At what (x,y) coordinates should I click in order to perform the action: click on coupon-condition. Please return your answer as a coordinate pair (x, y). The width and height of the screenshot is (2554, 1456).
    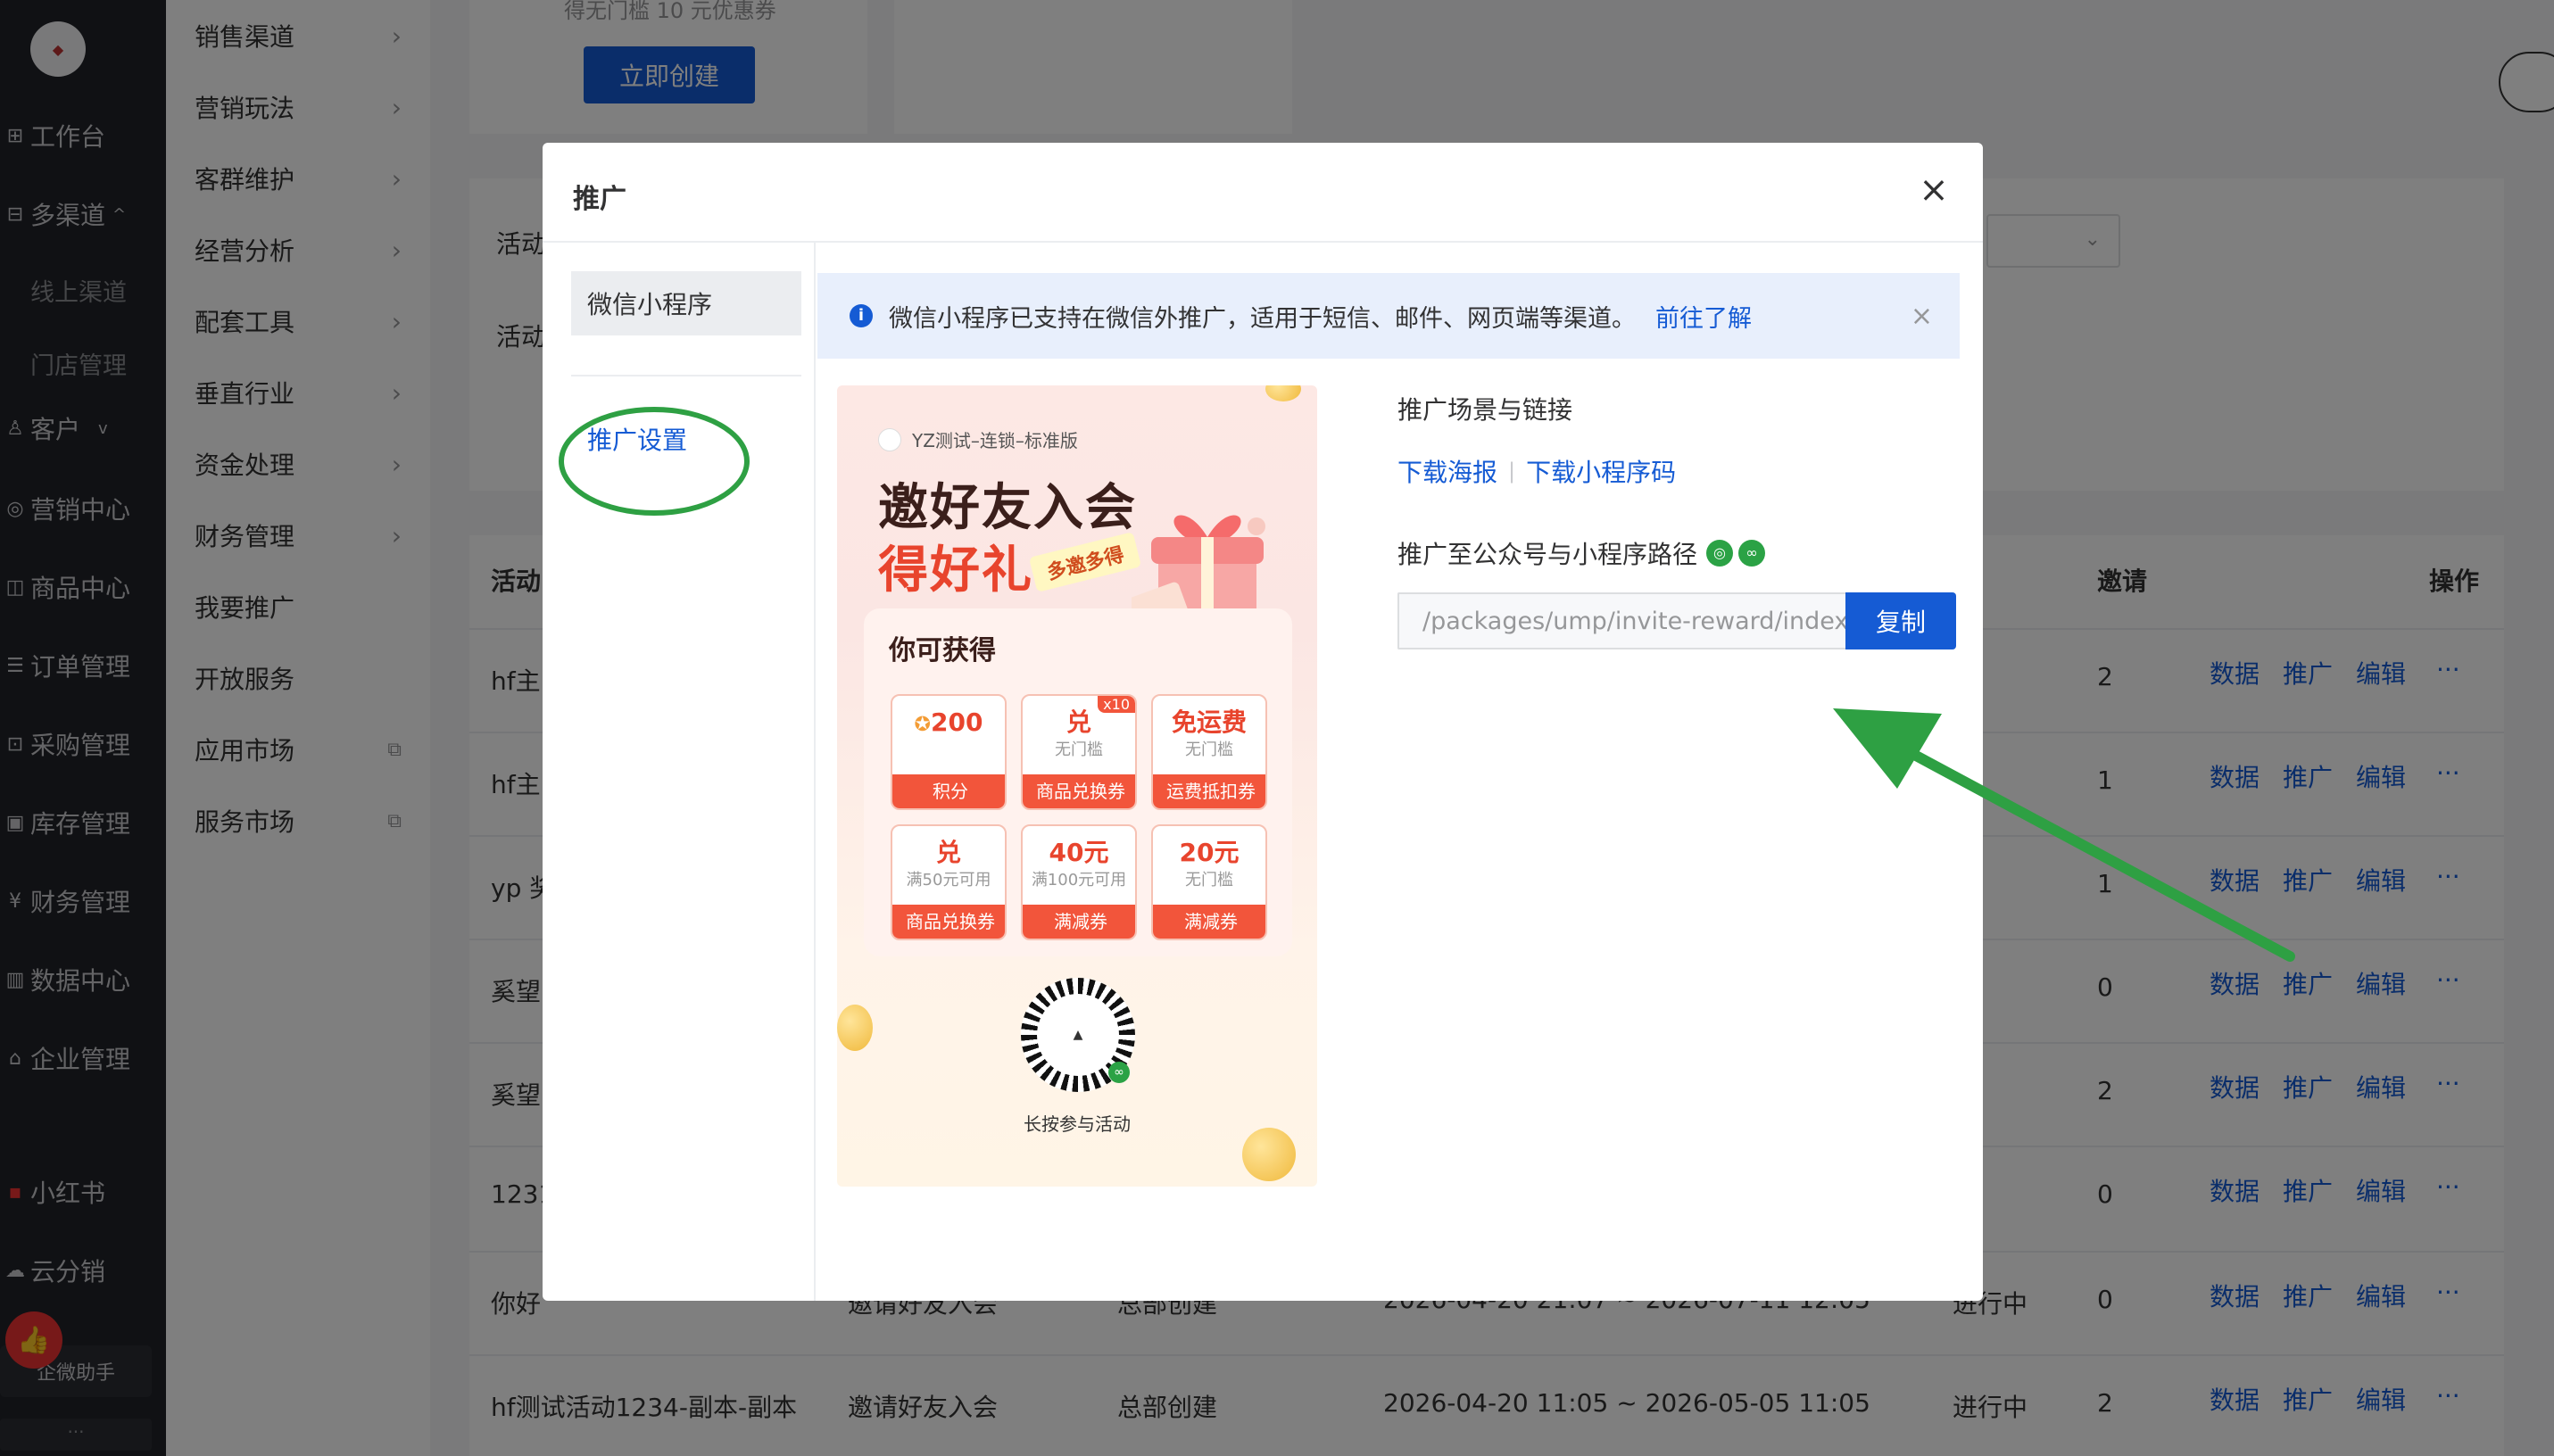
    Looking at the image, I should click on (948, 752).